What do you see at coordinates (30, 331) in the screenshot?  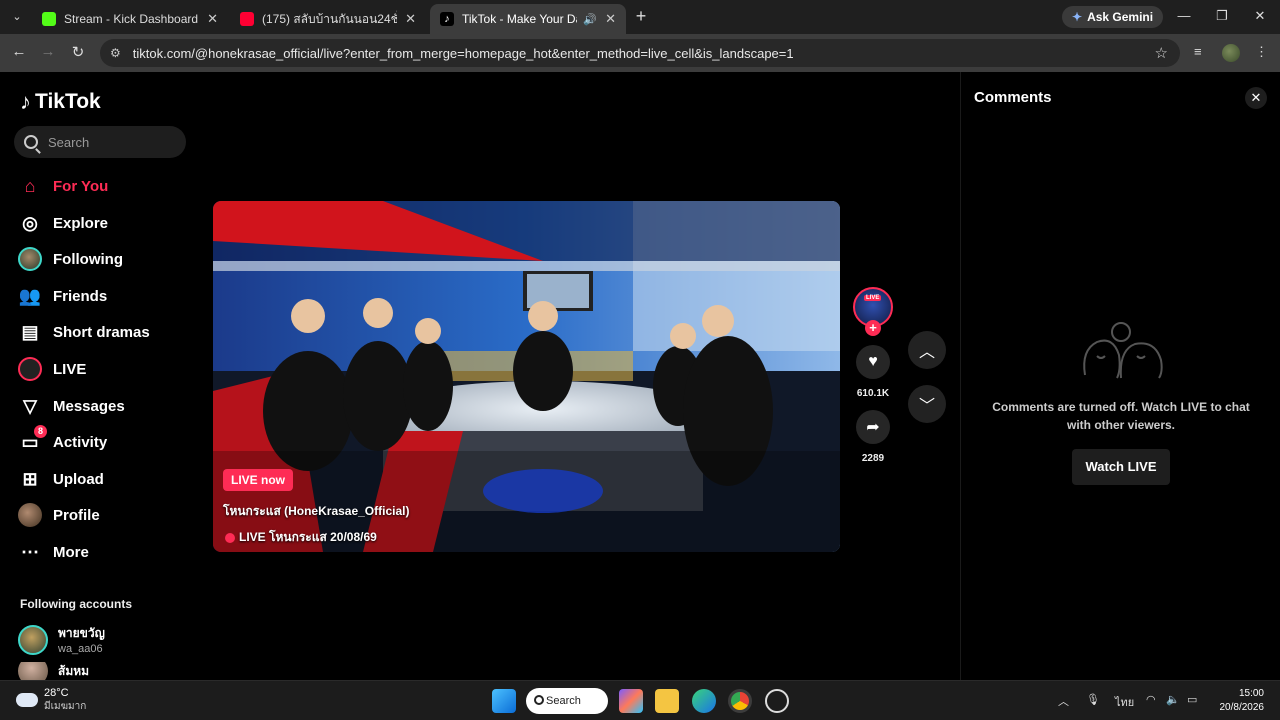 I see `film-icon: ▤` at bounding box center [30, 331].